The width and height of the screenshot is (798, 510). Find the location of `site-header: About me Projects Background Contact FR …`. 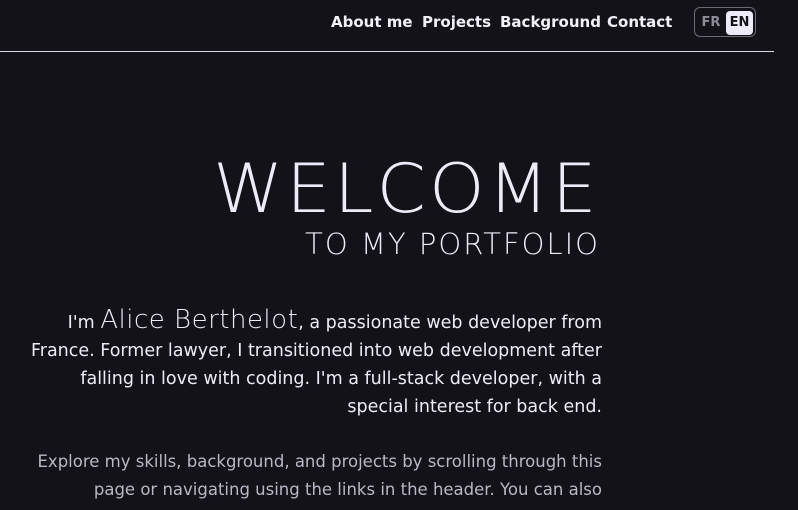

site-header: About me Projects Background Contact FR … is located at coordinates (387, 26).